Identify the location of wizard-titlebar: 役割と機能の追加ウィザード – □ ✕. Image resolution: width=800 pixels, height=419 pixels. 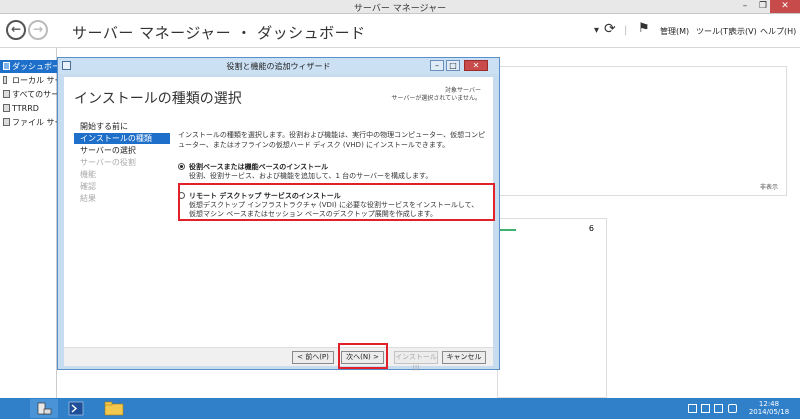
(278, 66).